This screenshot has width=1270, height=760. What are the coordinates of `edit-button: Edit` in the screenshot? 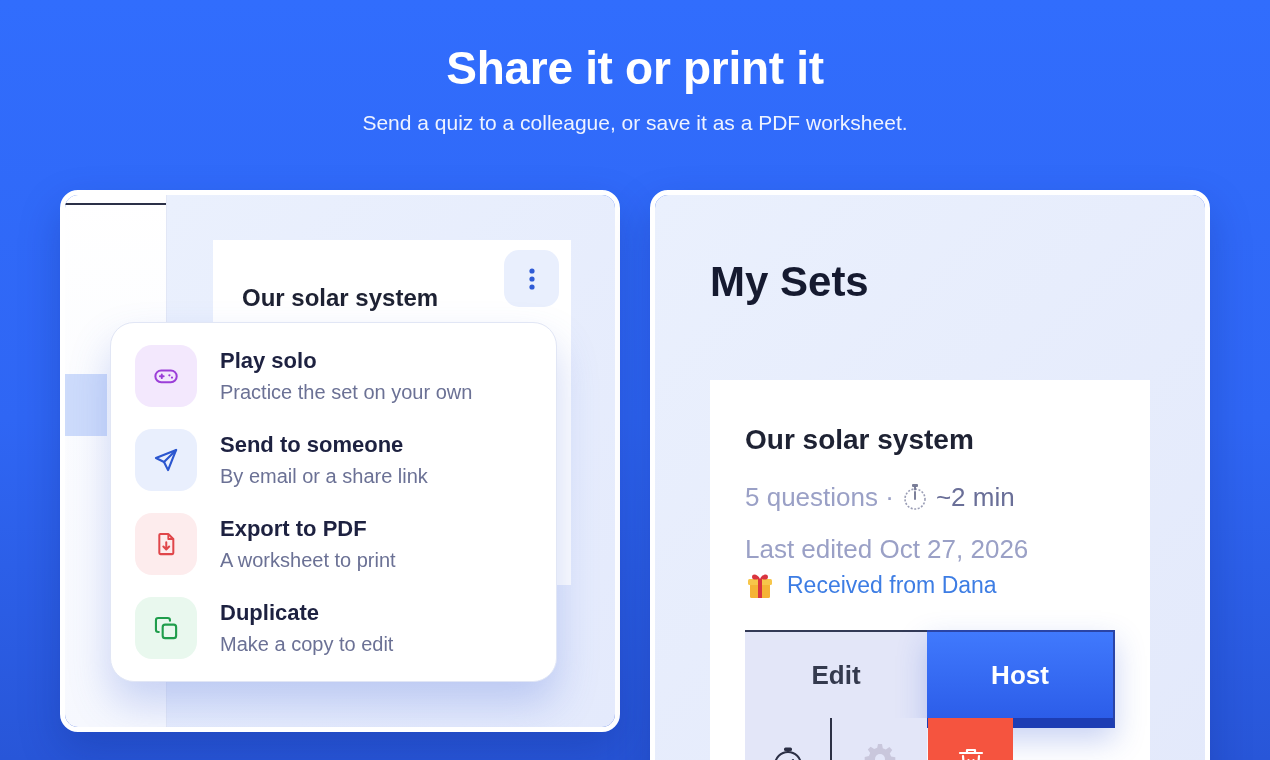 It's located at (836, 674).